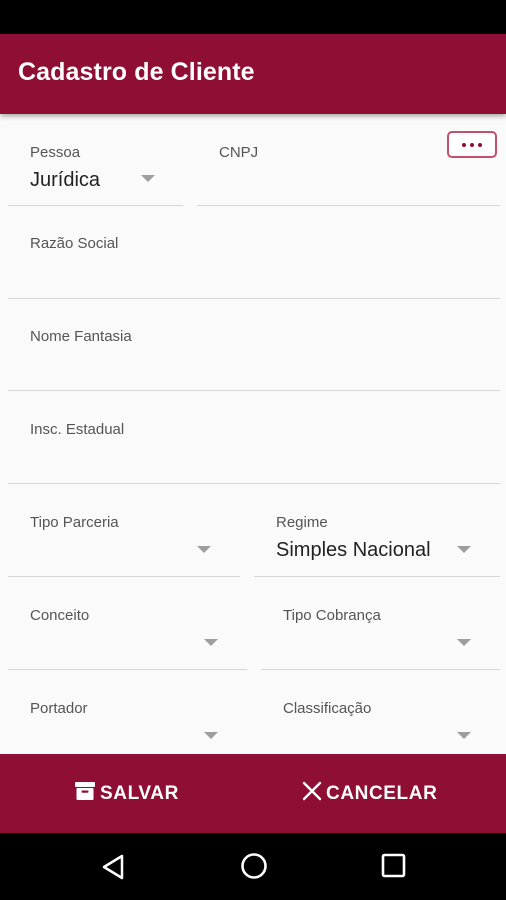 This screenshot has height=900, width=506. What do you see at coordinates (95, 160) in the screenshot?
I see `pessoa-select: Pessoa Jurídica` at bounding box center [95, 160].